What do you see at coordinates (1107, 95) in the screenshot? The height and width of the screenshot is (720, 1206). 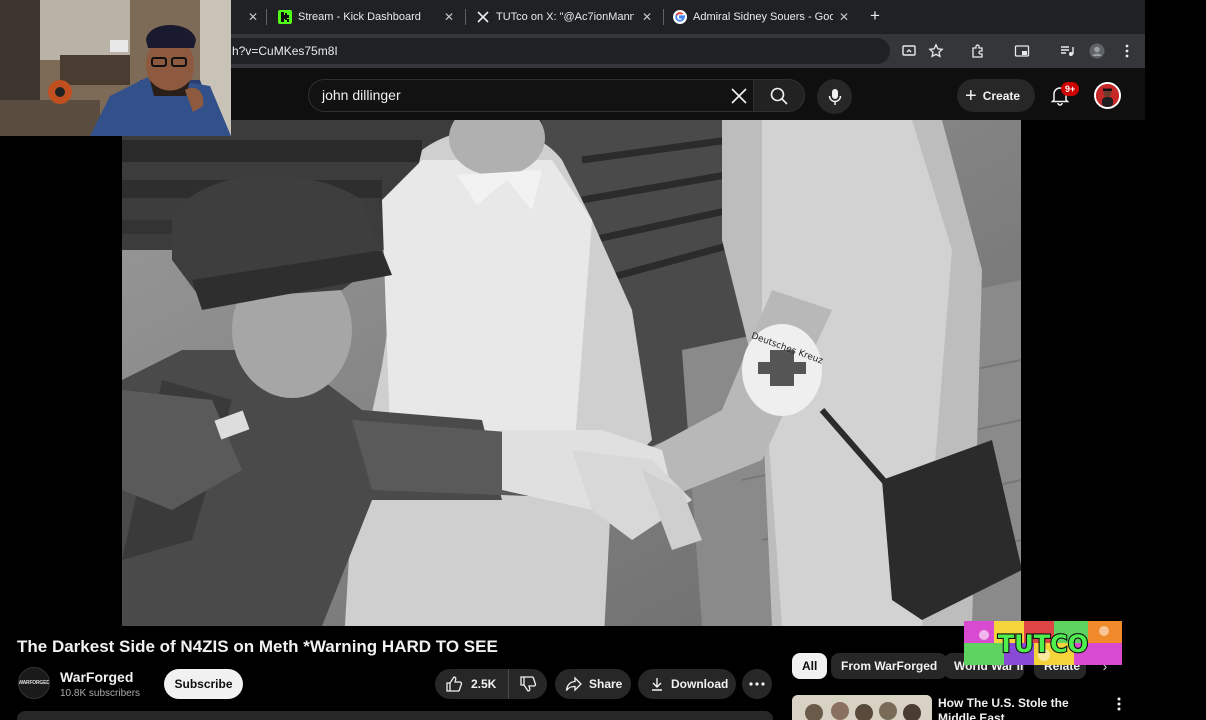 I see `account-avatar` at bounding box center [1107, 95].